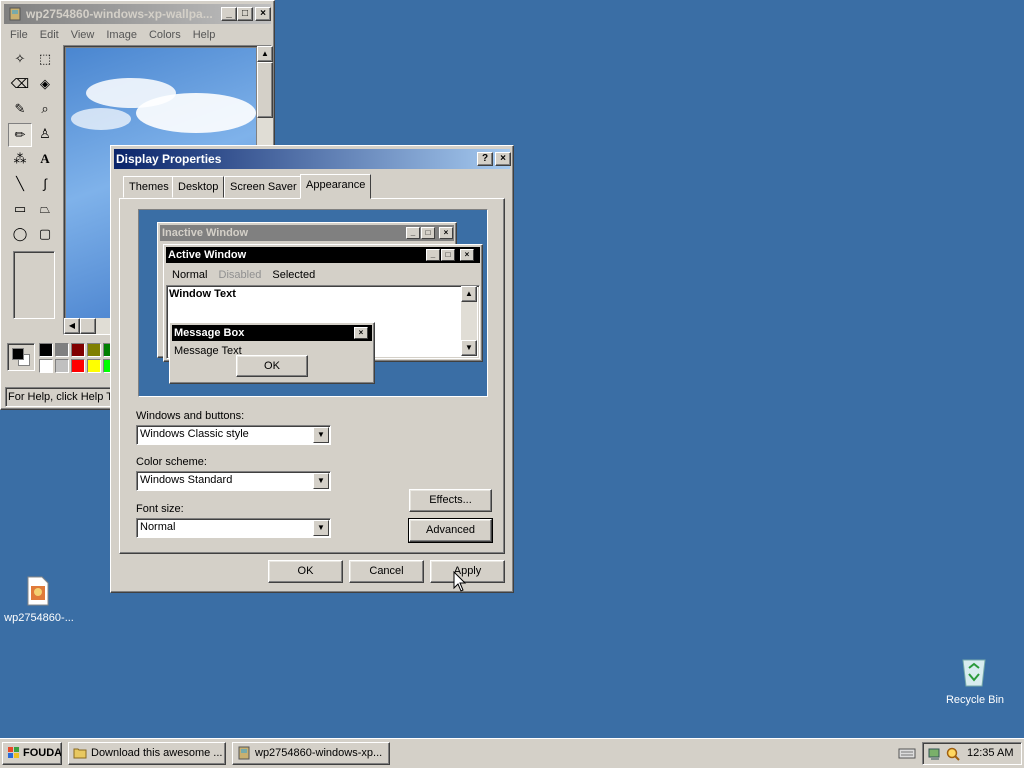 The height and width of the screenshot is (768, 1024). I want to click on folder-icon, so click(80, 753).